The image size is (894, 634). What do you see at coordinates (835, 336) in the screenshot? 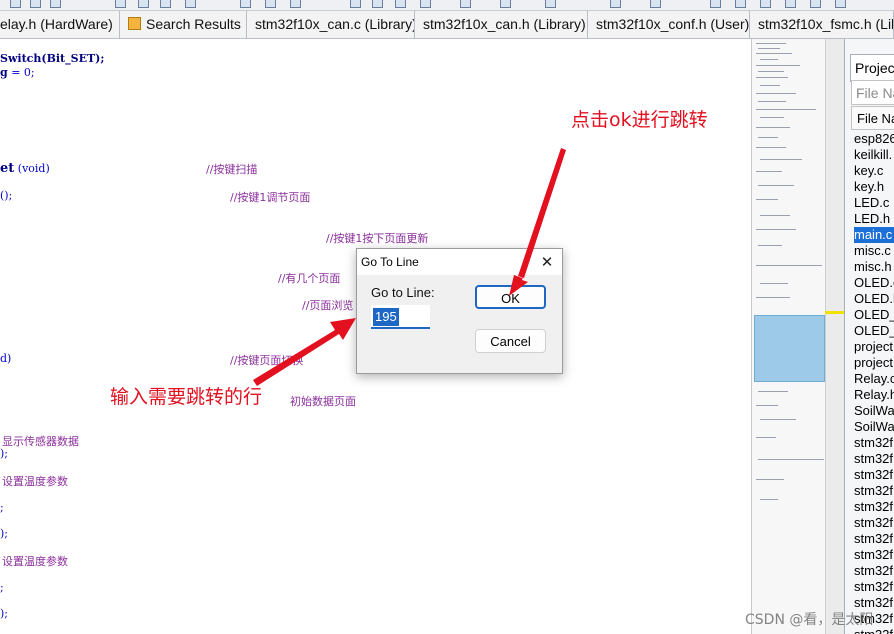
I see `minimap-scrollbar` at bounding box center [835, 336].